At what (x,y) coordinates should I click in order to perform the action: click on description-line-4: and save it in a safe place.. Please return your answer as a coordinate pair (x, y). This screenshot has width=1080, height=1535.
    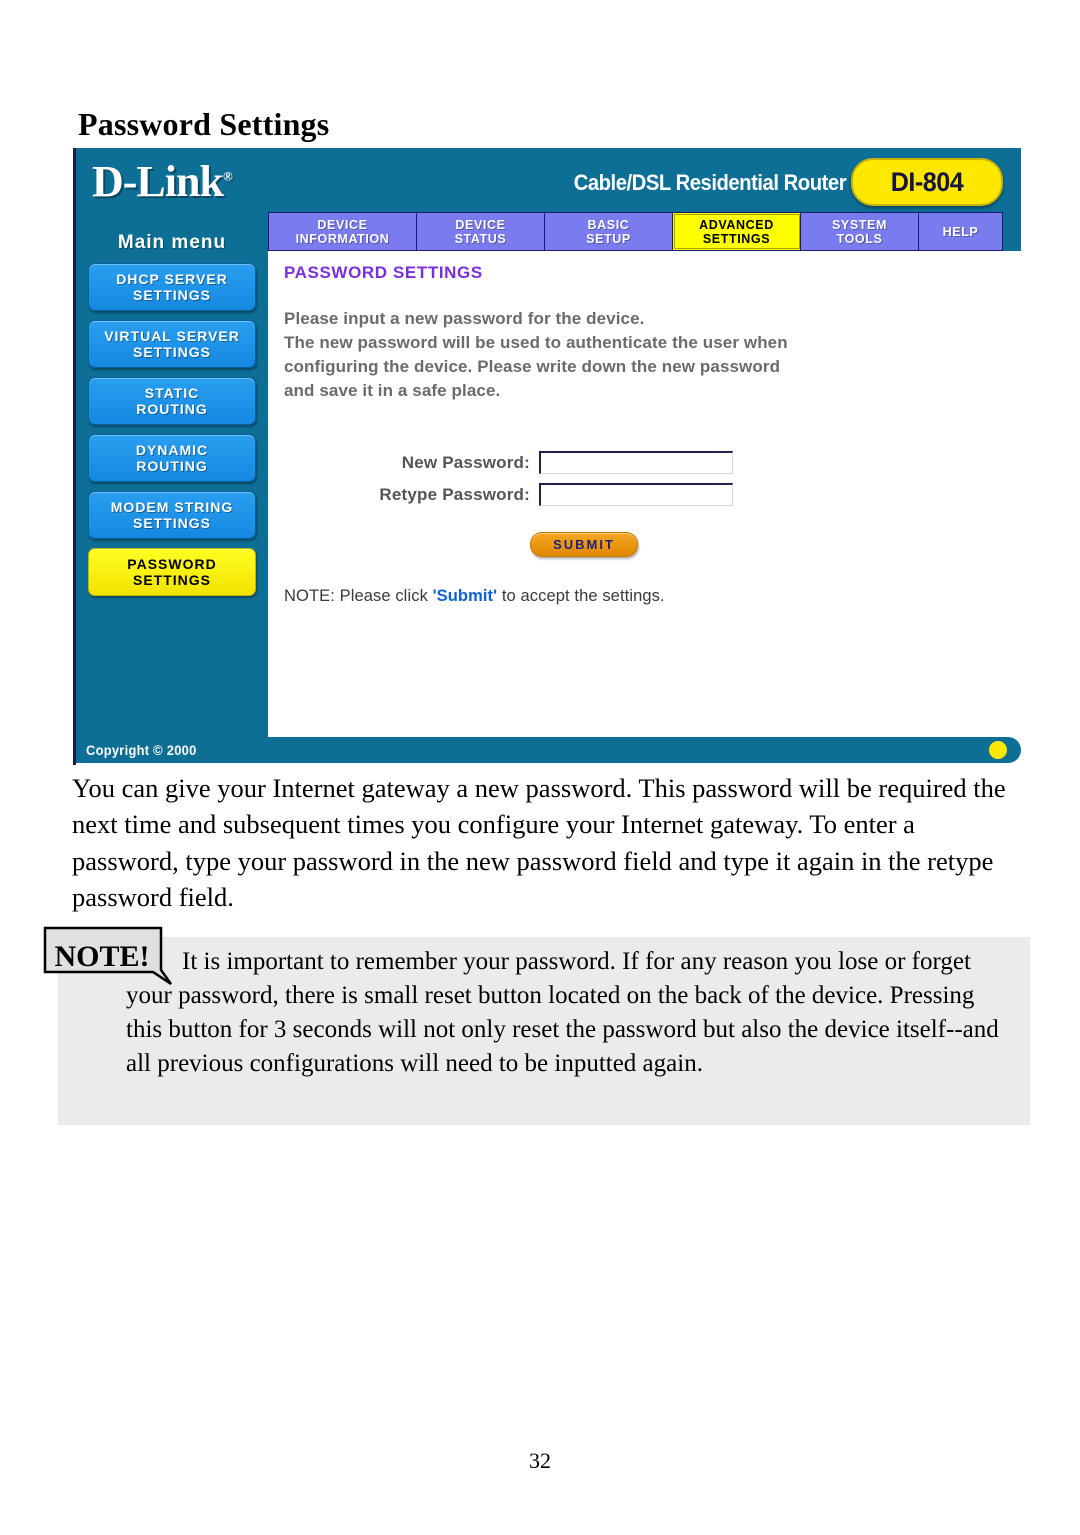
    Looking at the image, I should click on (392, 391).